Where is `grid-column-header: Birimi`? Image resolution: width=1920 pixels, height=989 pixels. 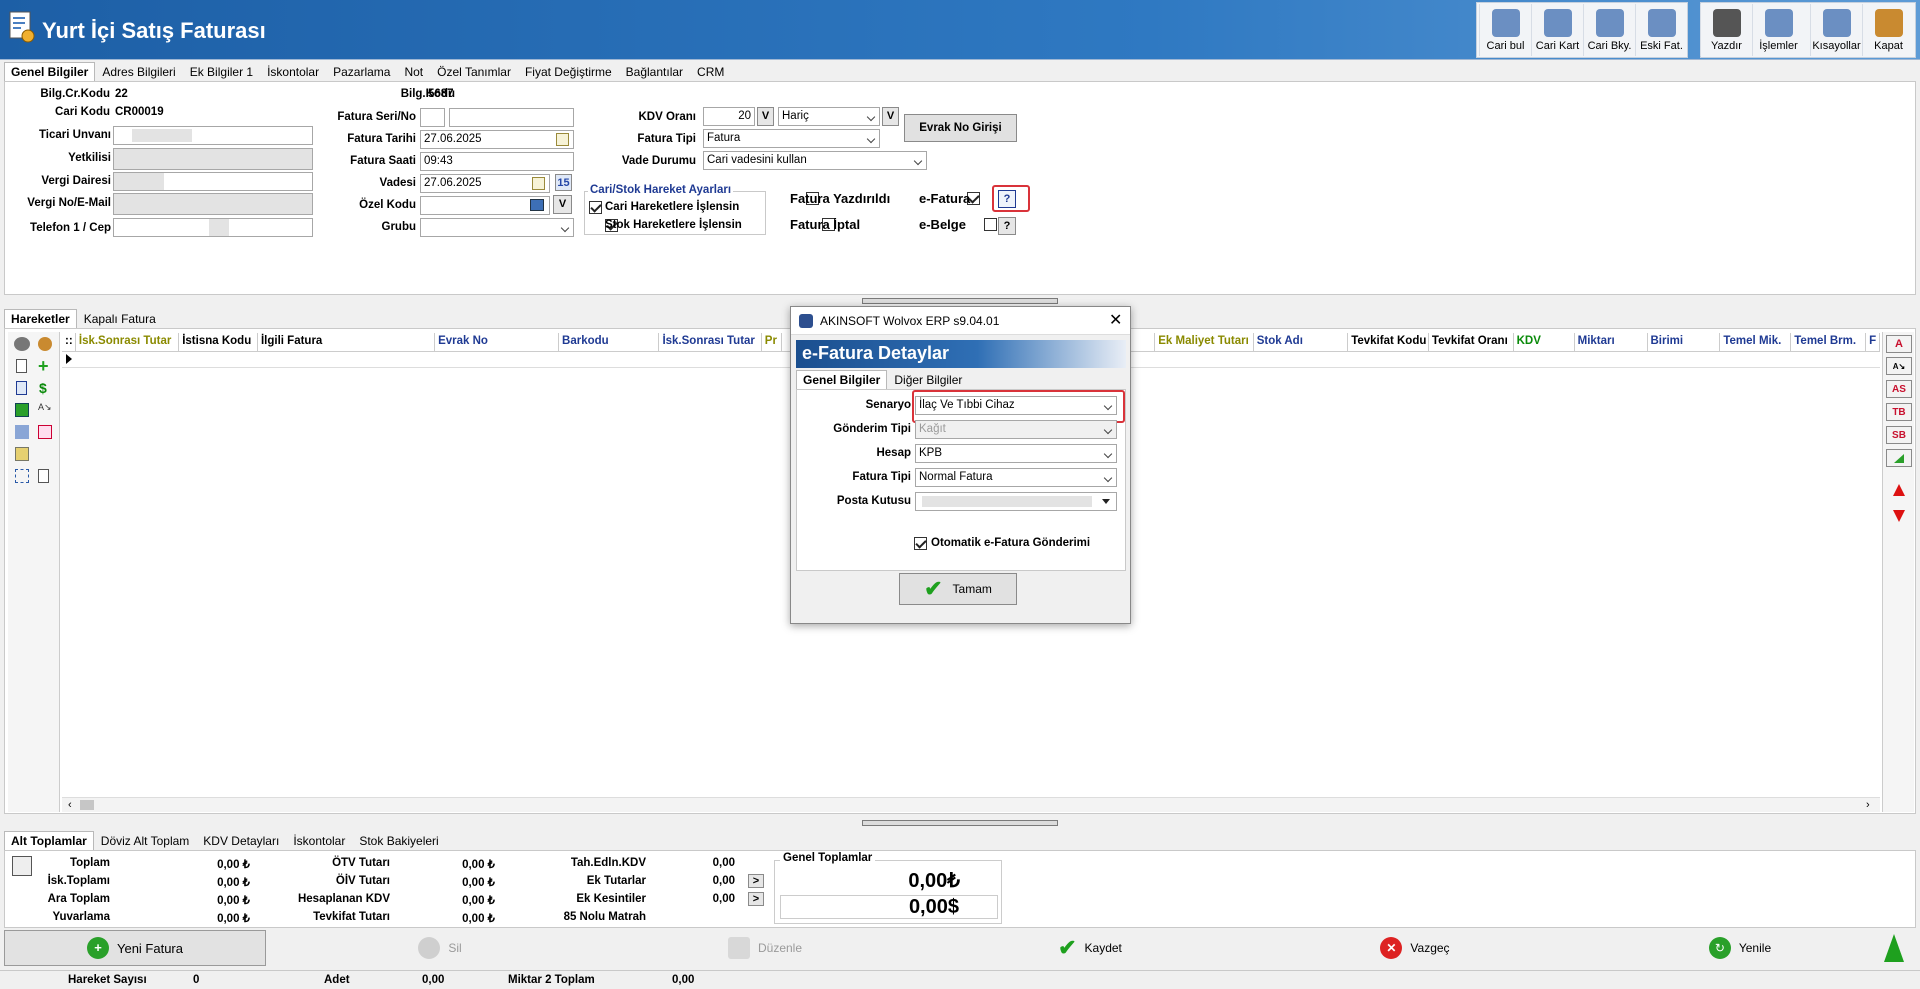 grid-column-header: Birimi is located at coordinates (1684, 342).